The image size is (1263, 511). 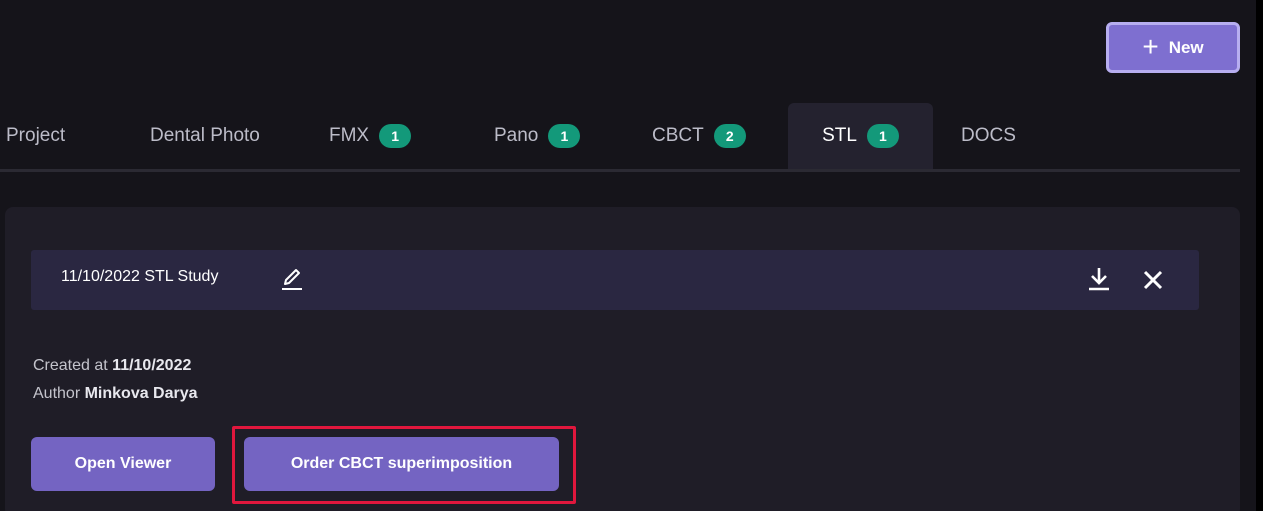 I want to click on tab-label: Dental Photo, so click(x=205, y=135).